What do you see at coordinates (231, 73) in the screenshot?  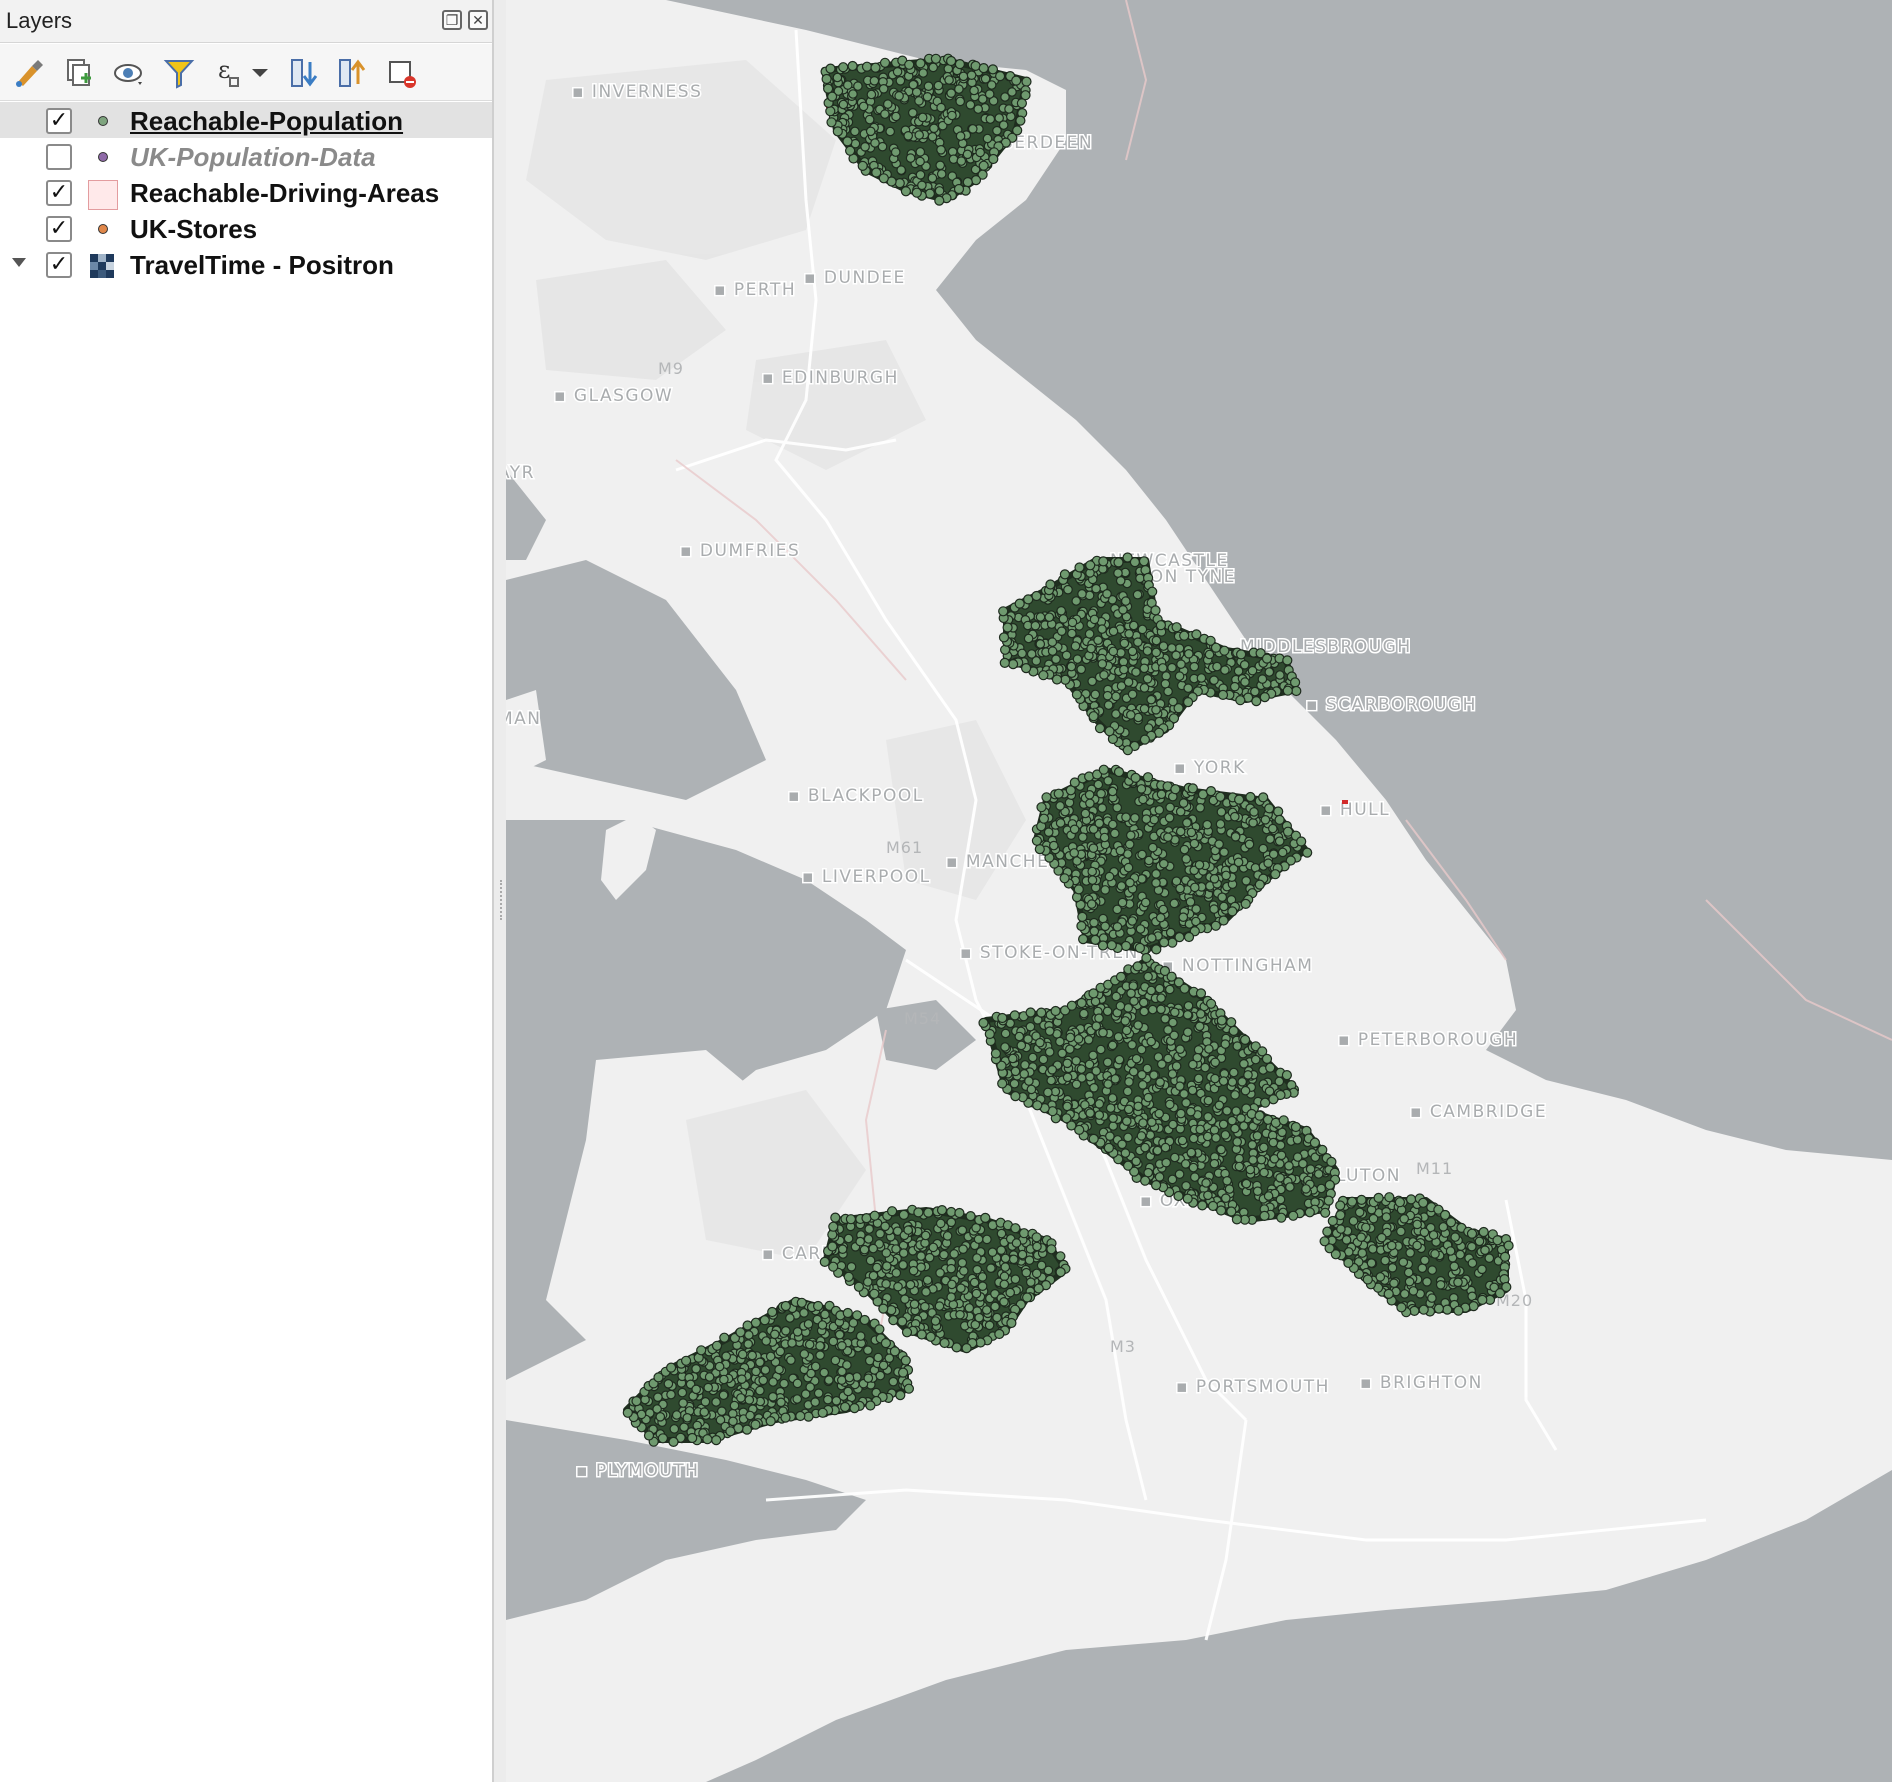 I see `filter-by-expression-icon: ε` at bounding box center [231, 73].